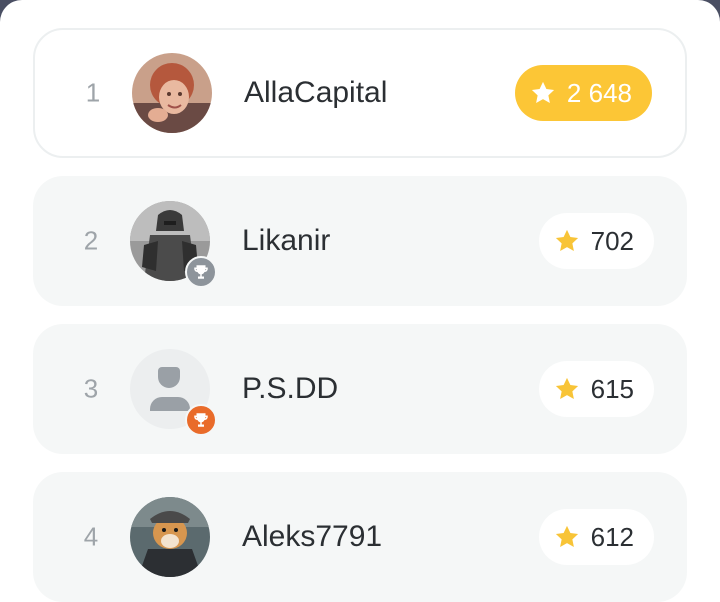  Describe the element at coordinates (612, 388) in the screenshot. I see `score-value: 615` at that location.